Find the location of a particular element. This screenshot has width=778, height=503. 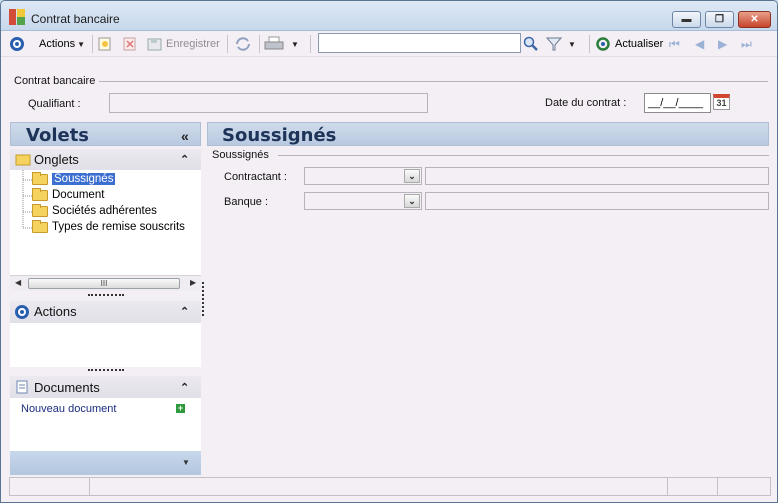

actions-header: Actions ⌃ is located at coordinates (105, 312).